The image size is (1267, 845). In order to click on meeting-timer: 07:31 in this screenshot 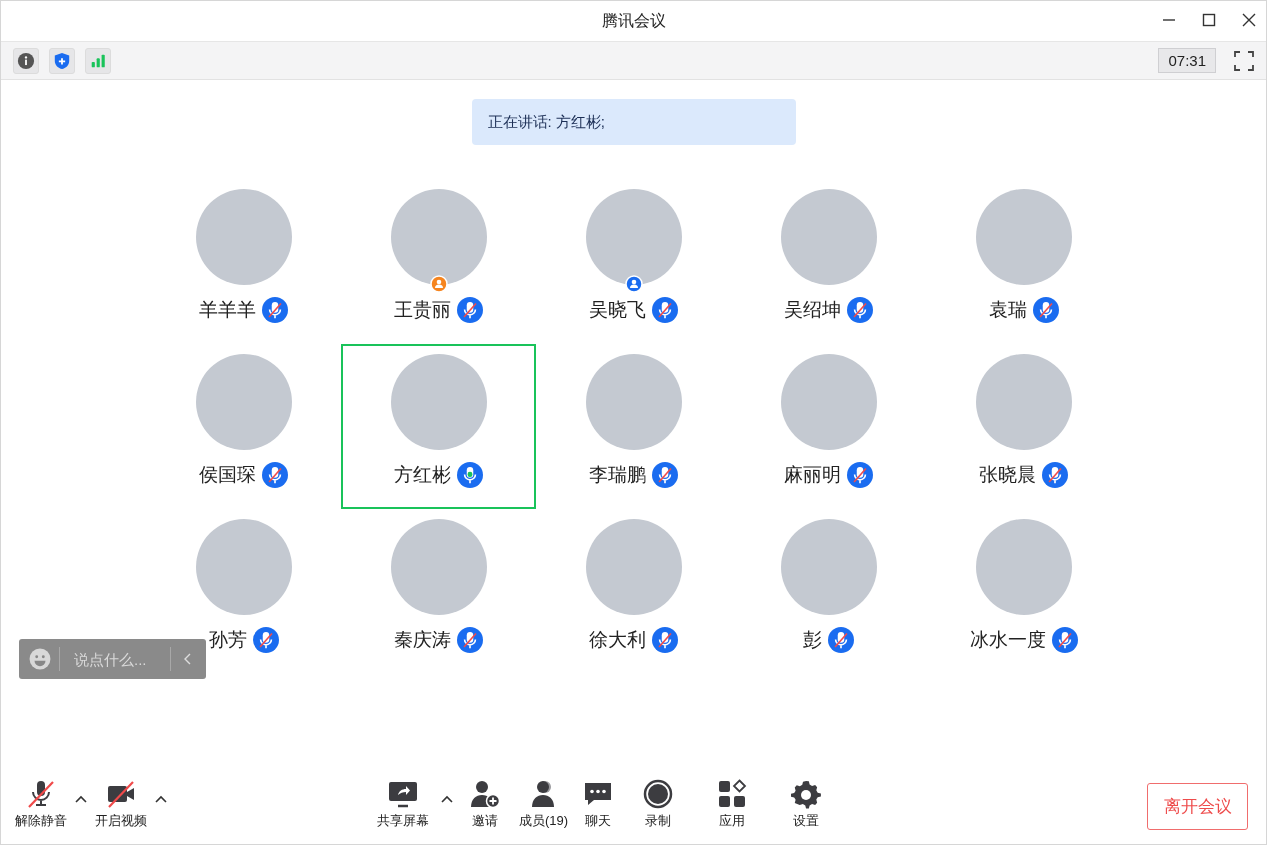, I will do `click(1187, 60)`.